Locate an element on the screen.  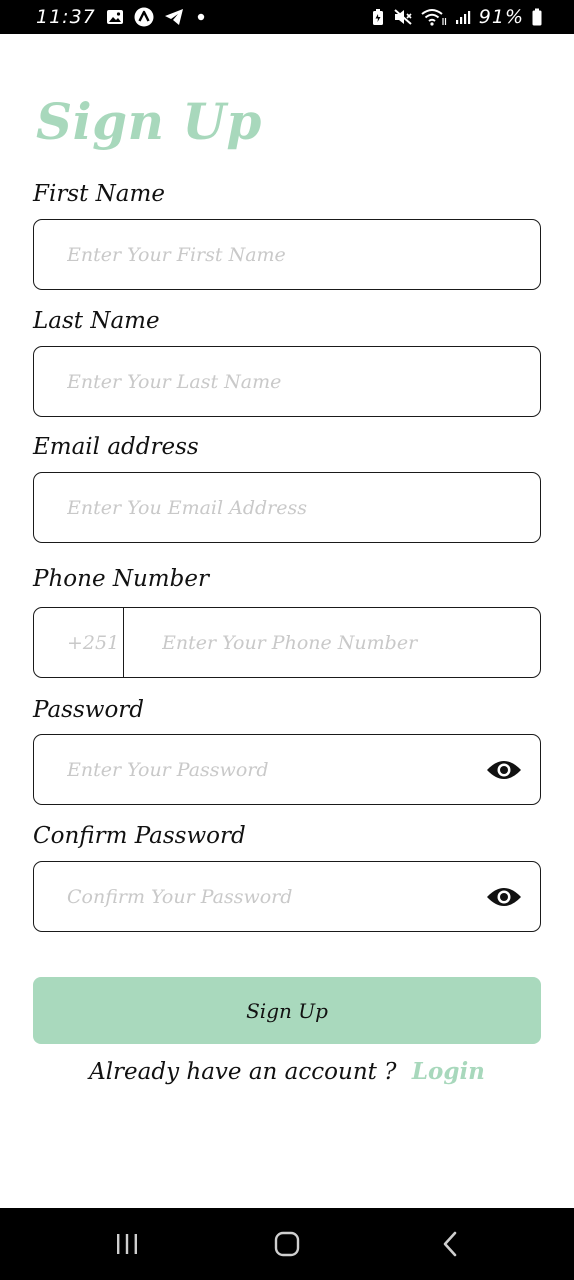
recent-apps-icon is located at coordinates (127, 1244).